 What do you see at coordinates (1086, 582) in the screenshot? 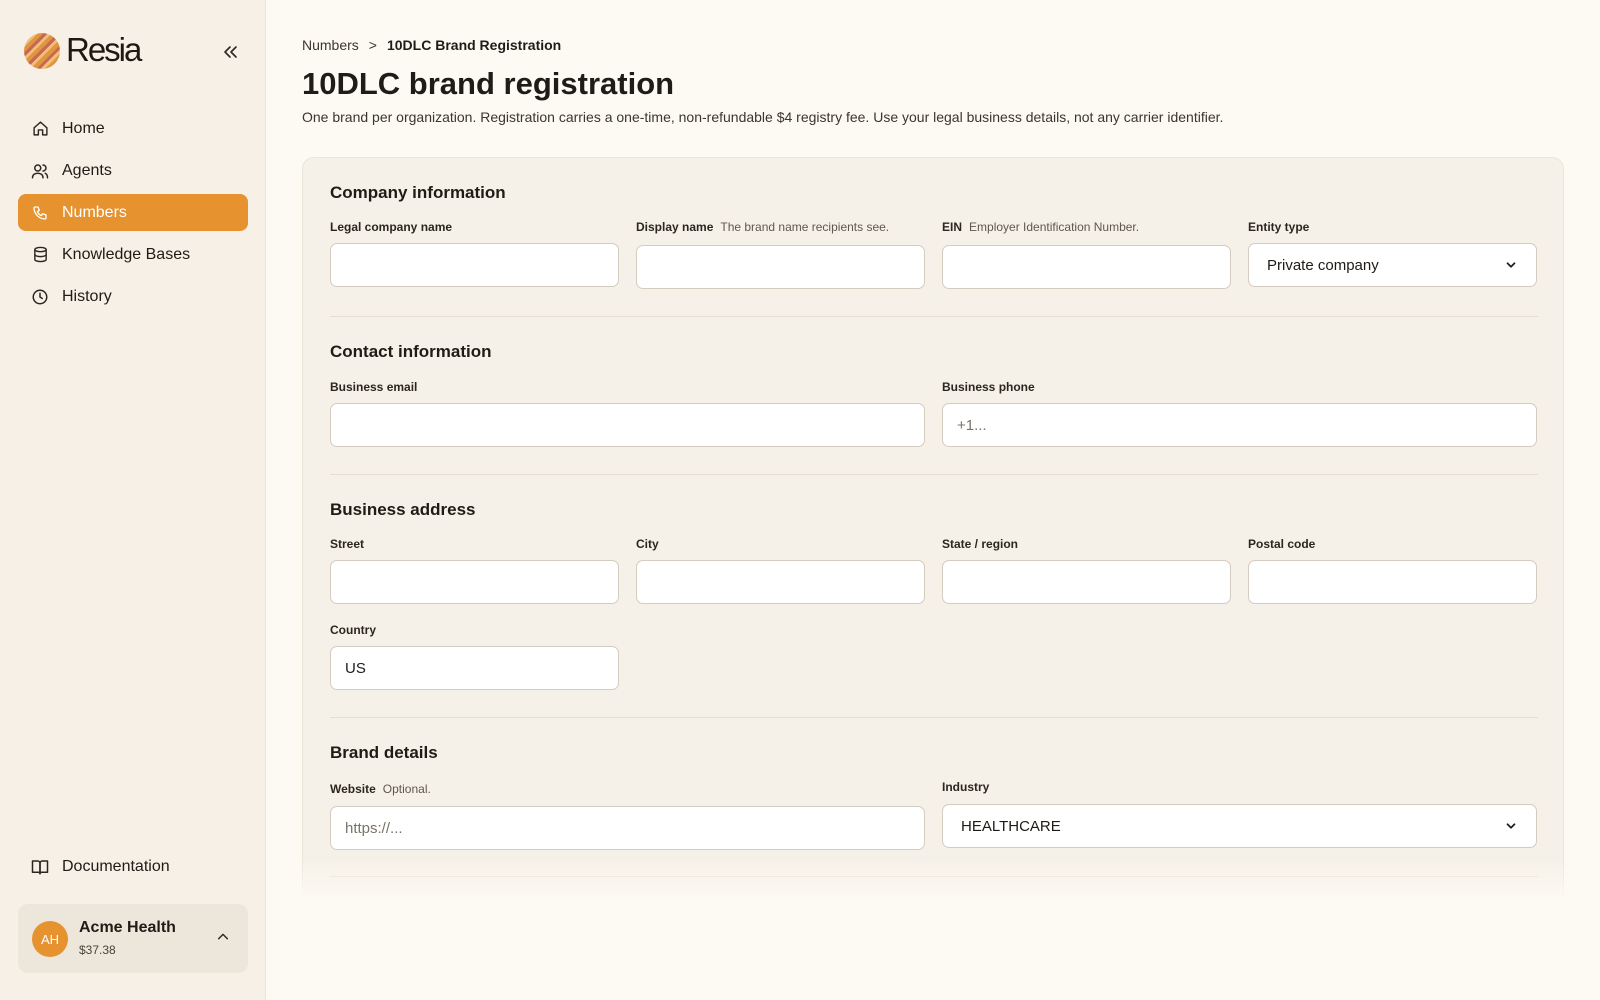
I see `state-region-input` at bounding box center [1086, 582].